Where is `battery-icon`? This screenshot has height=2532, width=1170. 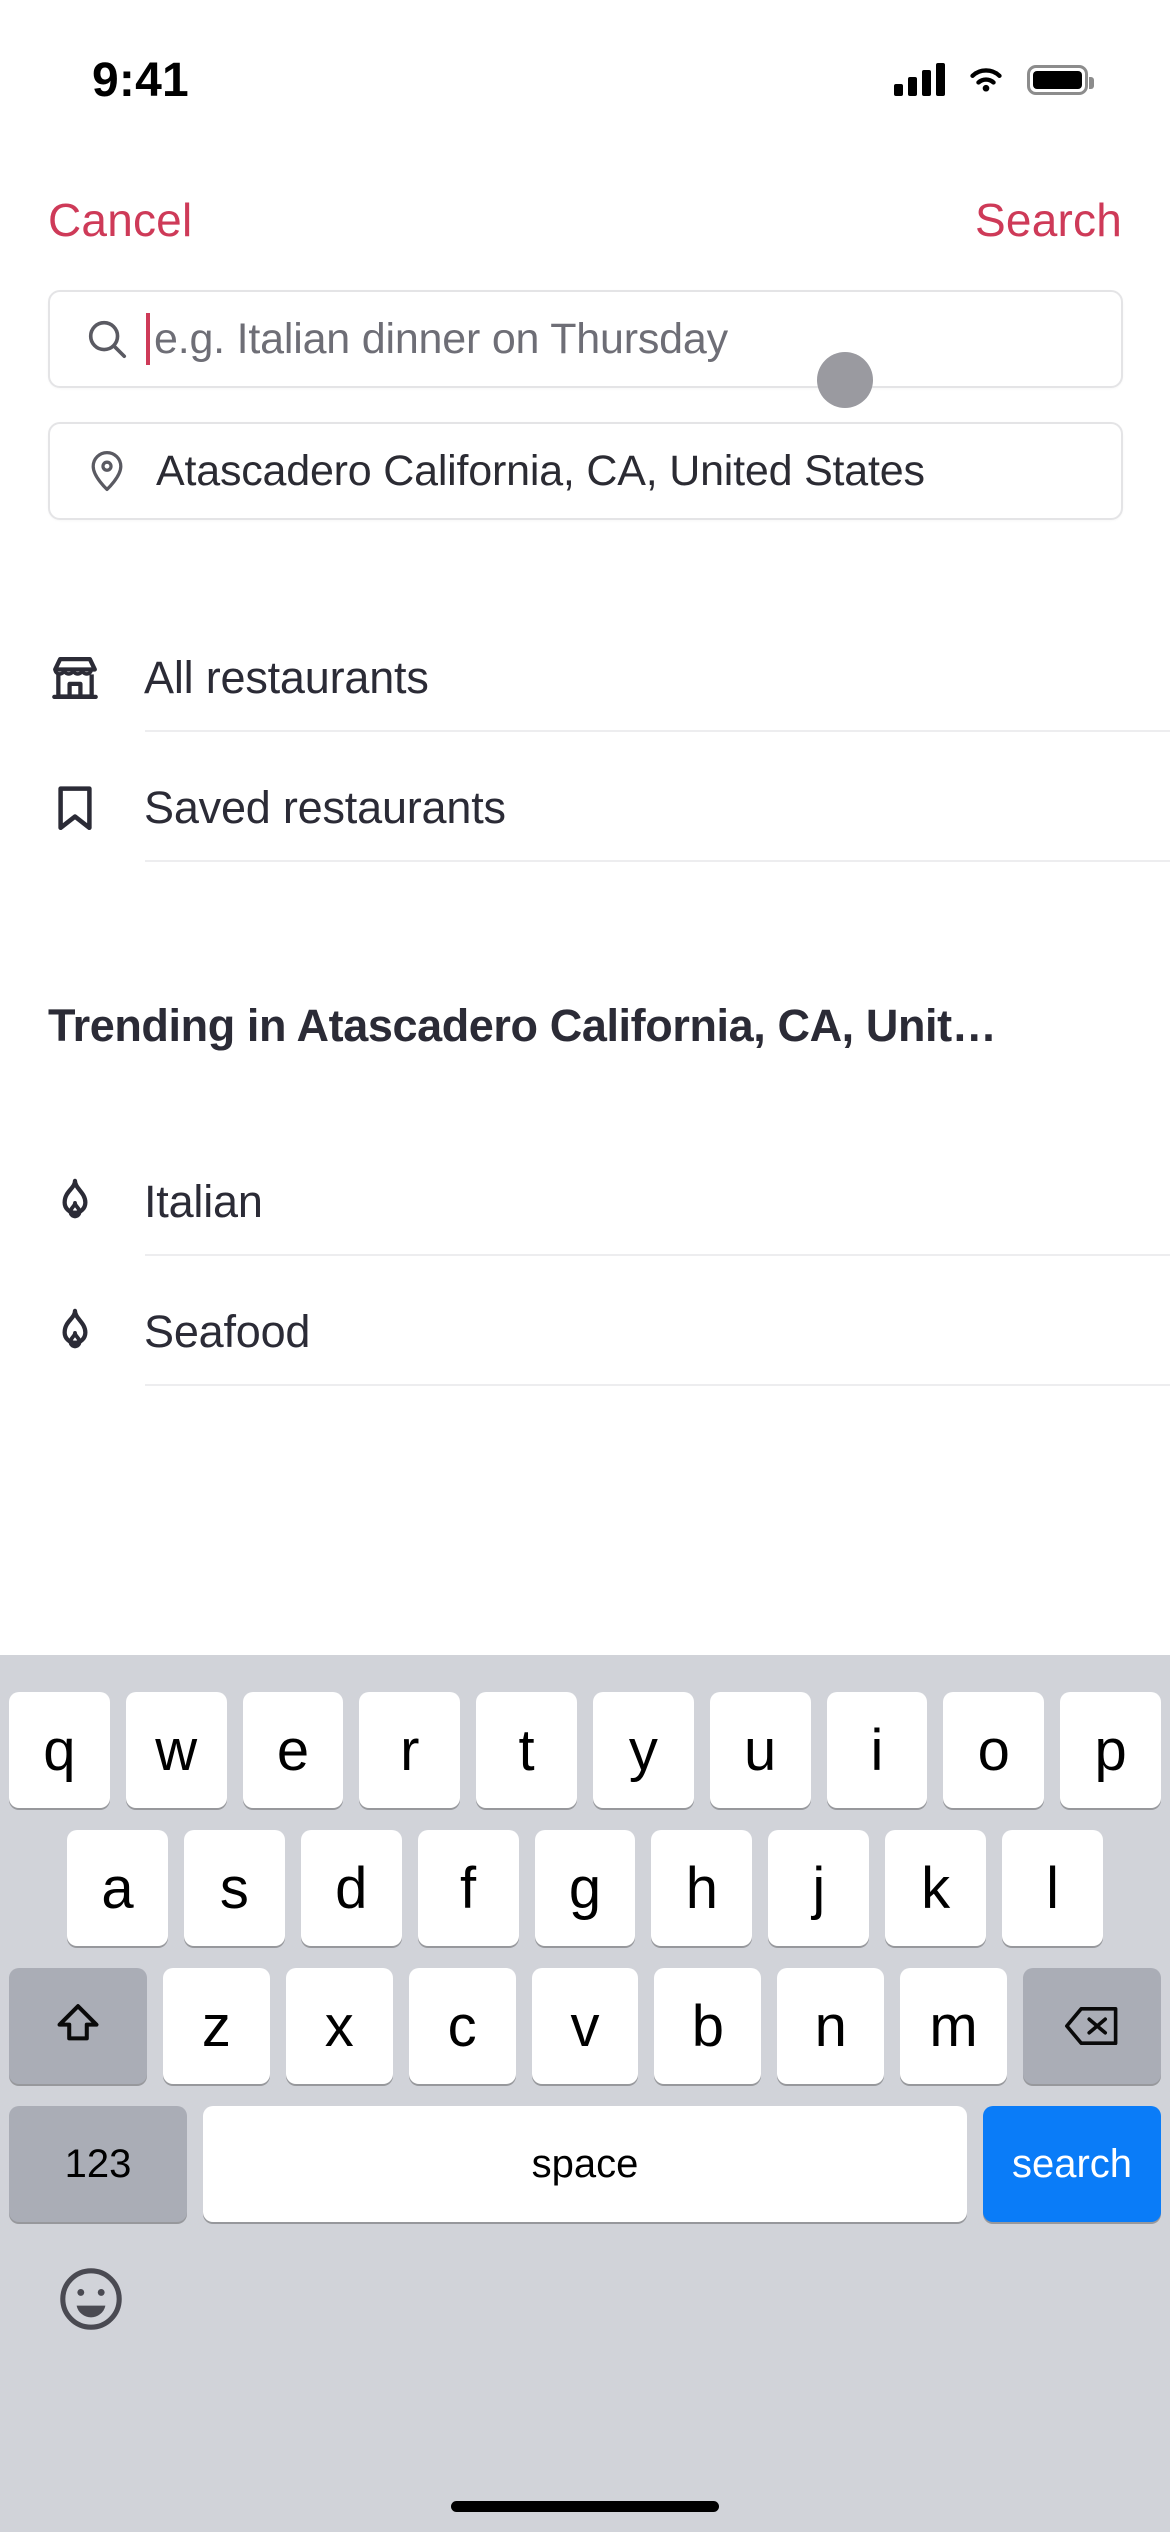
battery-icon is located at coordinates (1060, 80).